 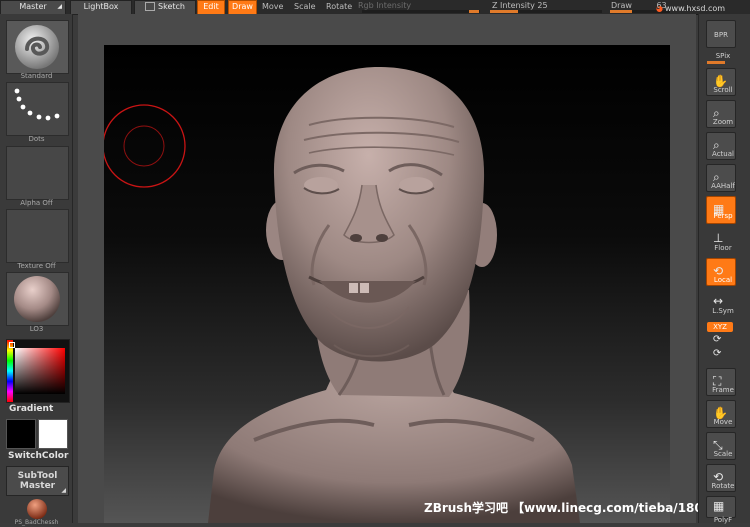 I want to click on material-label: Master, so click(x=33, y=6).